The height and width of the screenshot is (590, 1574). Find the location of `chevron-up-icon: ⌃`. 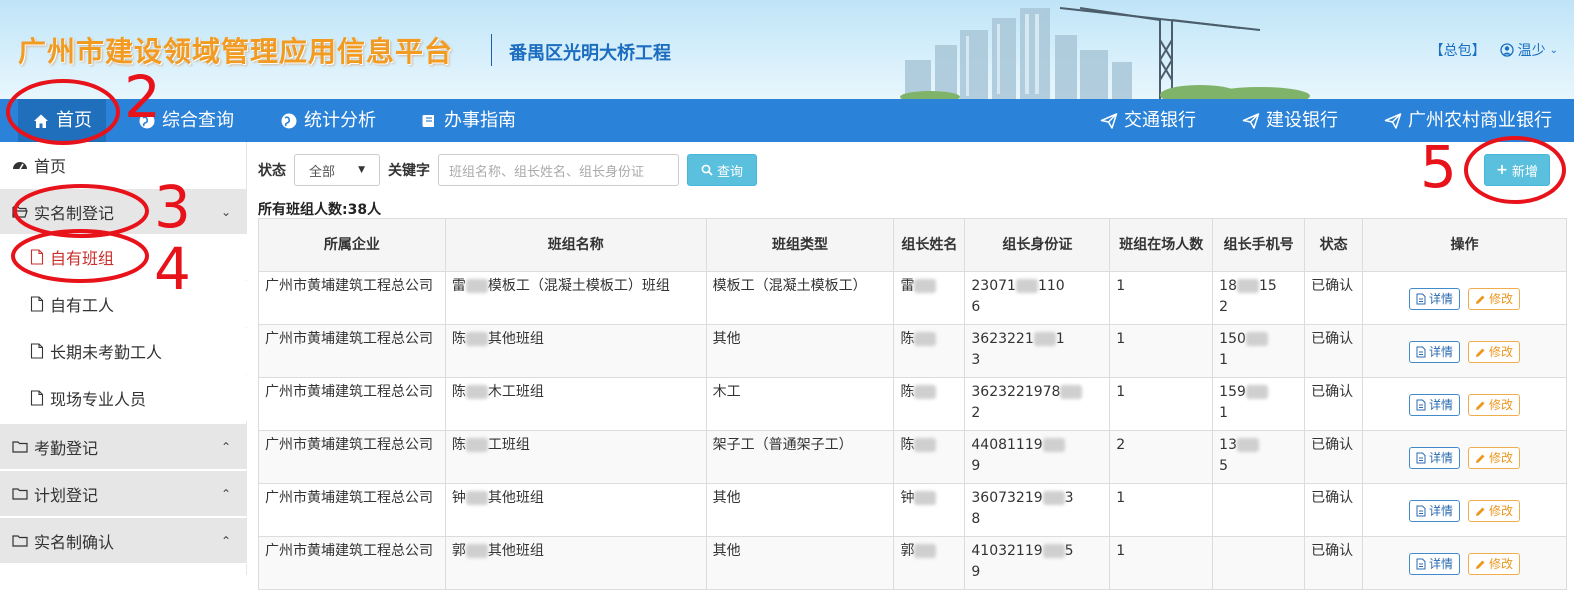

chevron-up-icon: ⌃ is located at coordinates (225, 446).